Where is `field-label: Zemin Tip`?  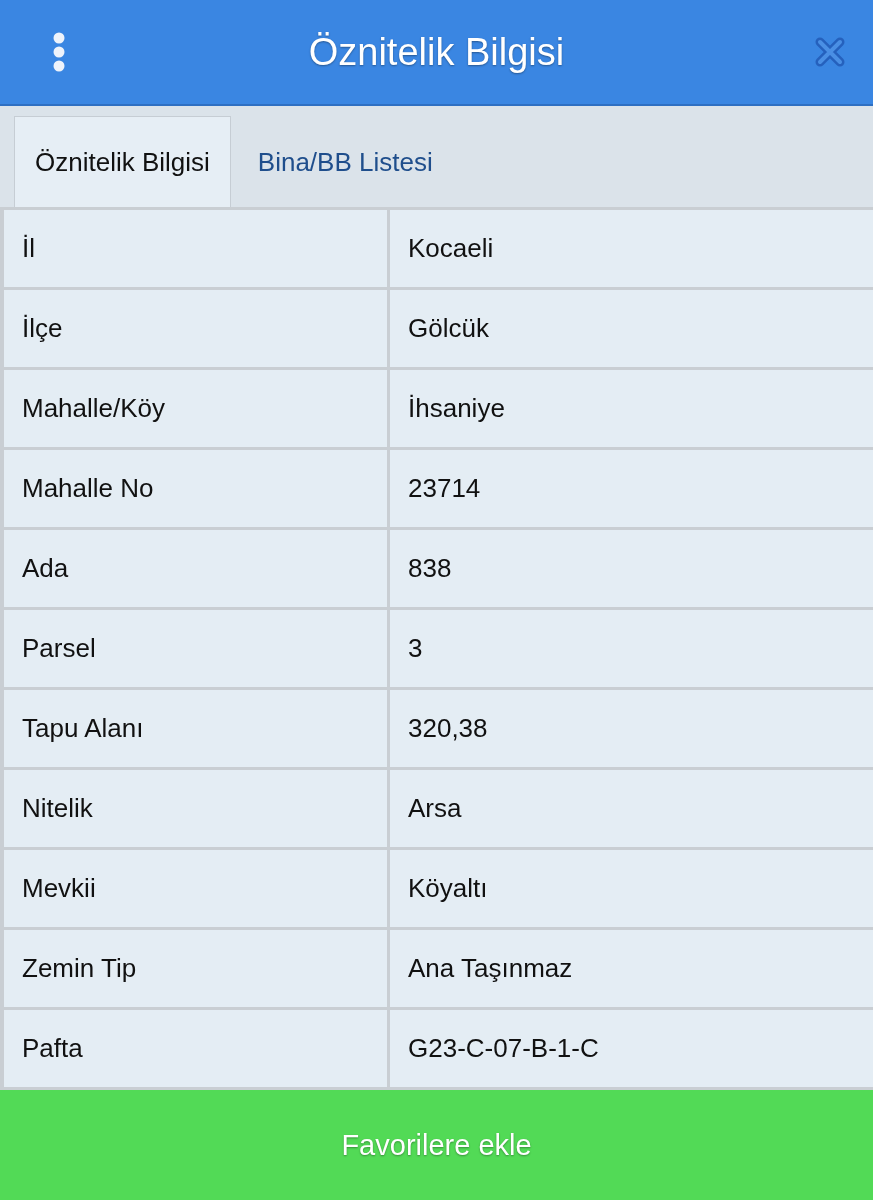
field-label: Zemin Tip is located at coordinates (195, 968).